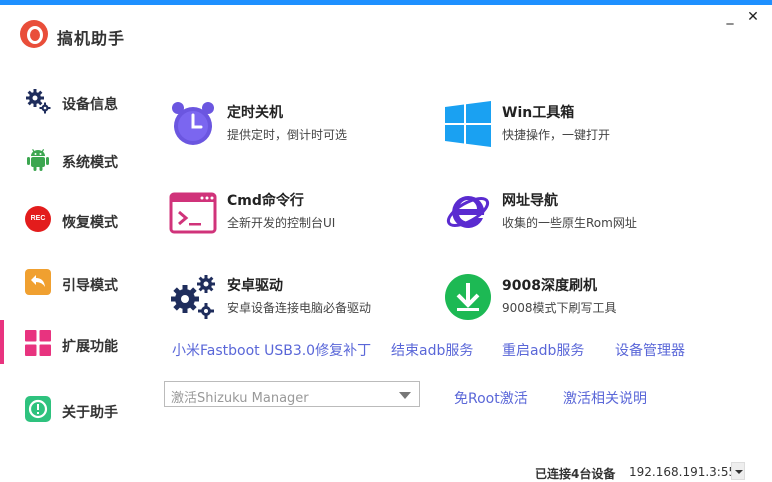 This screenshot has width=772, height=482. What do you see at coordinates (240, 398) in the screenshot?
I see `shizuku-select-value: 激活Shizuku Manager` at bounding box center [240, 398].